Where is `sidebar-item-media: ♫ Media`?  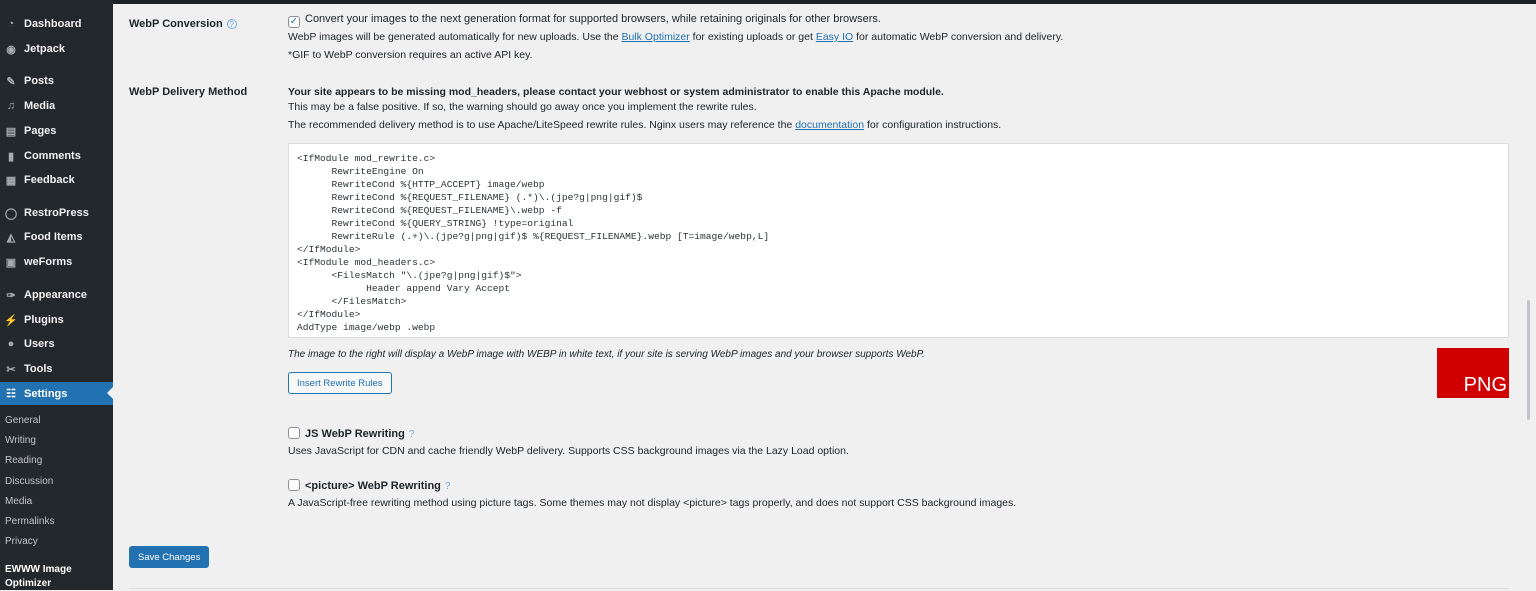
sidebar-item-media: ♫ Media is located at coordinates (56, 106).